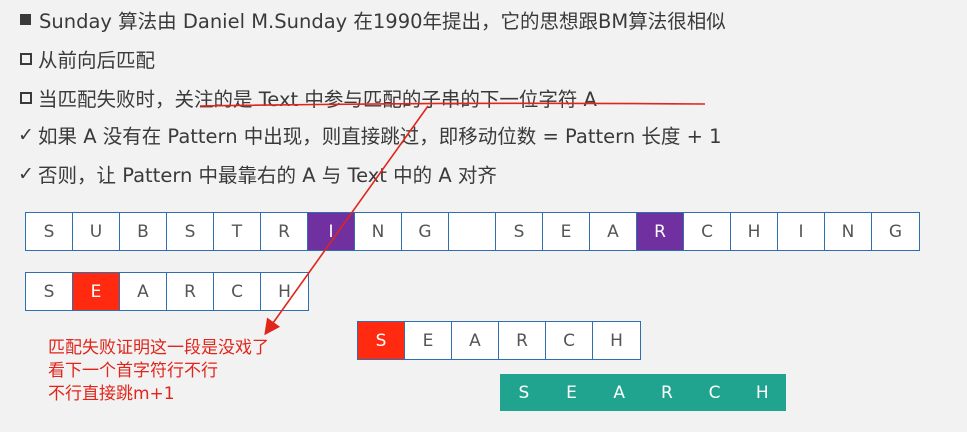  What do you see at coordinates (452, 104) in the screenshot?
I see `underline-curve` at bounding box center [452, 104].